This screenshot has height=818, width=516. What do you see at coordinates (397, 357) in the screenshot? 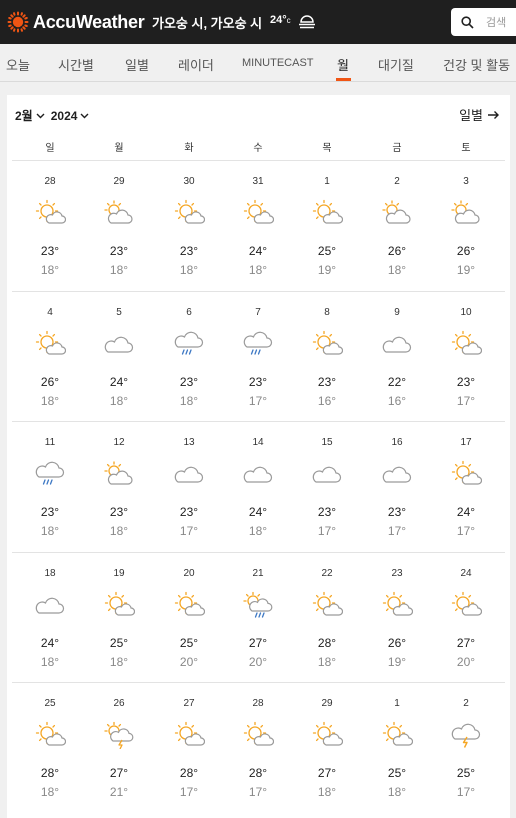
I see `calendar-day-cell: 9 22° 16°` at bounding box center [397, 357].